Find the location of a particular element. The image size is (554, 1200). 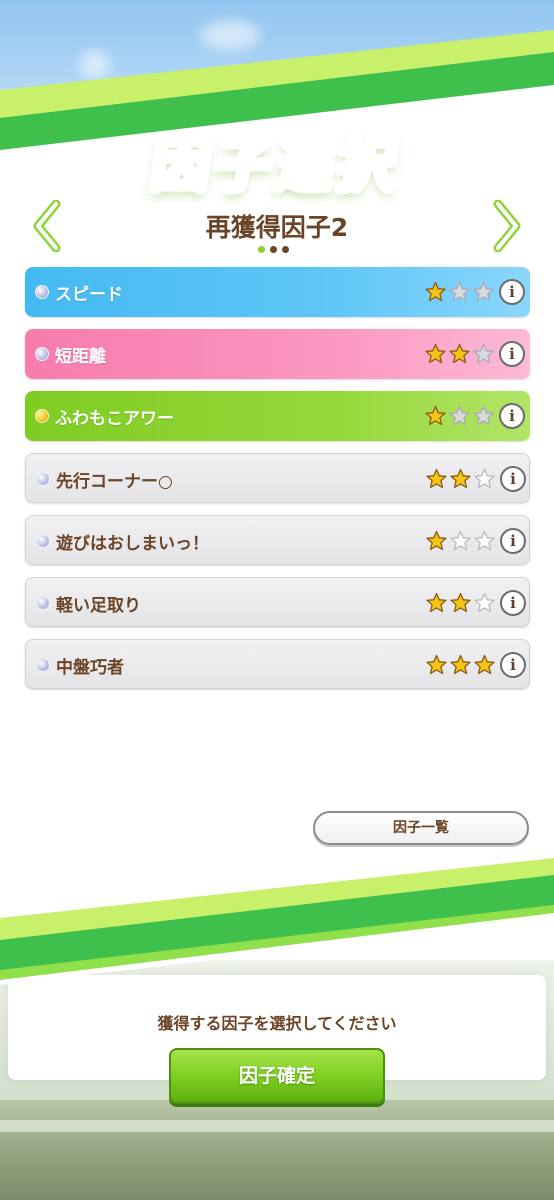

factor-name: スピード is located at coordinates (89, 295).